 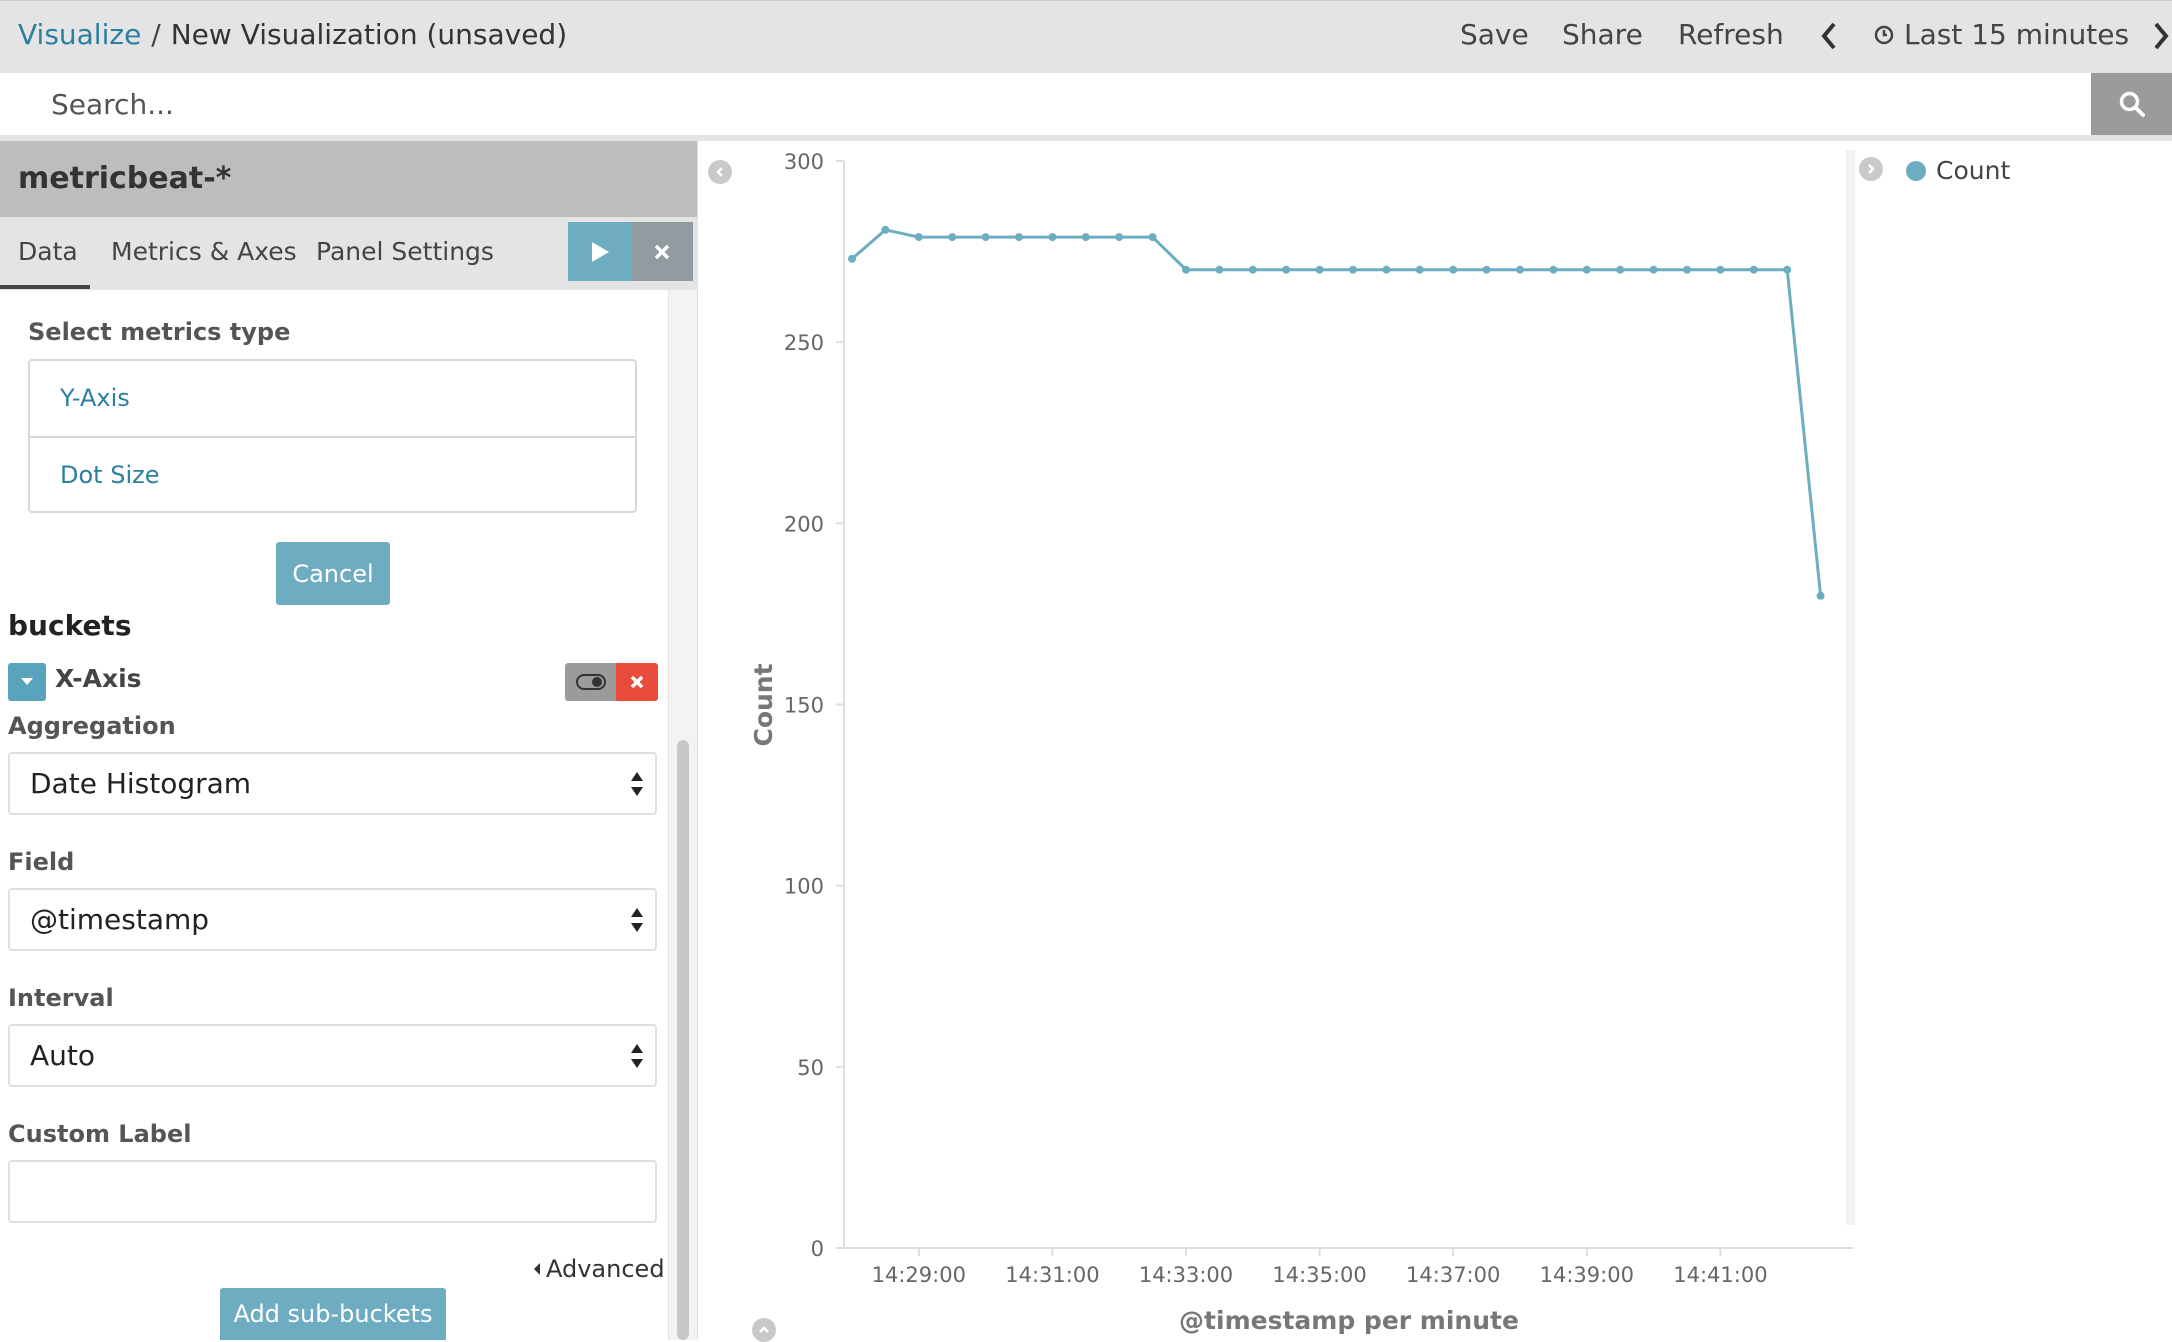 What do you see at coordinates (599, 251) in the screenshot?
I see `apply-changes-button` at bounding box center [599, 251].